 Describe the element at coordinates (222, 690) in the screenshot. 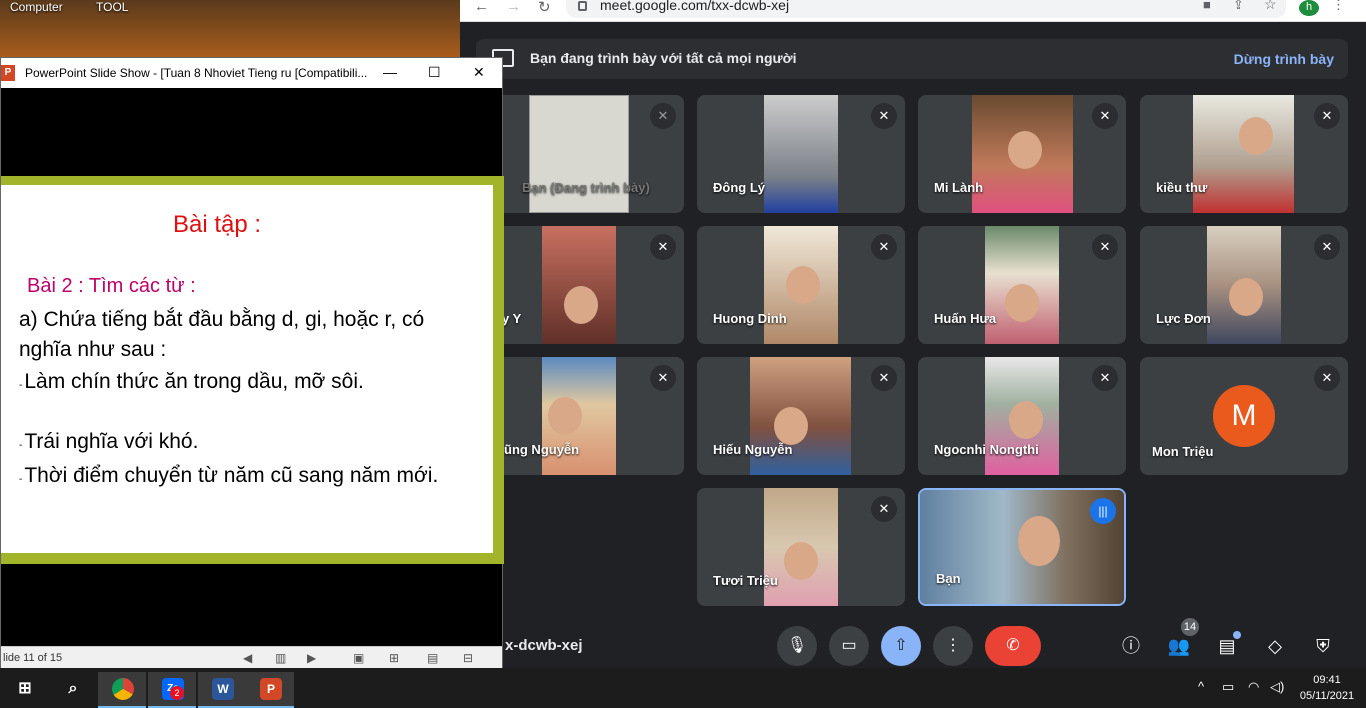

I see `taskbar-word: W` at that location.